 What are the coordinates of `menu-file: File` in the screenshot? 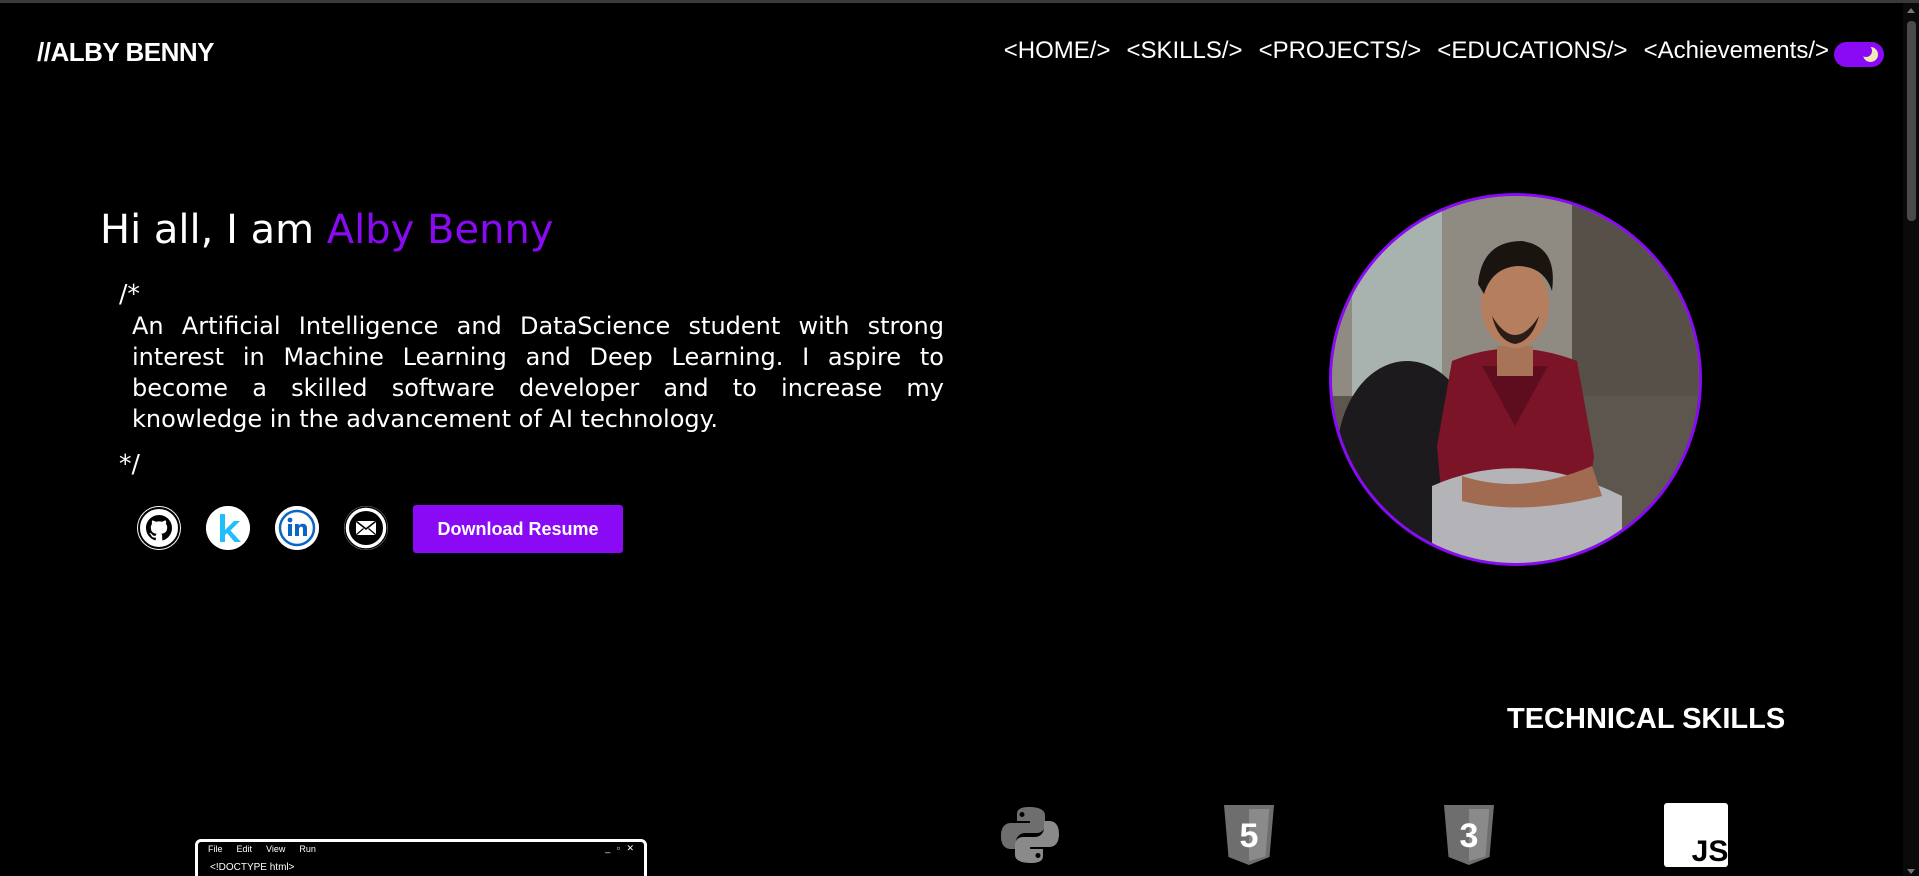 It's located at (215, 851).